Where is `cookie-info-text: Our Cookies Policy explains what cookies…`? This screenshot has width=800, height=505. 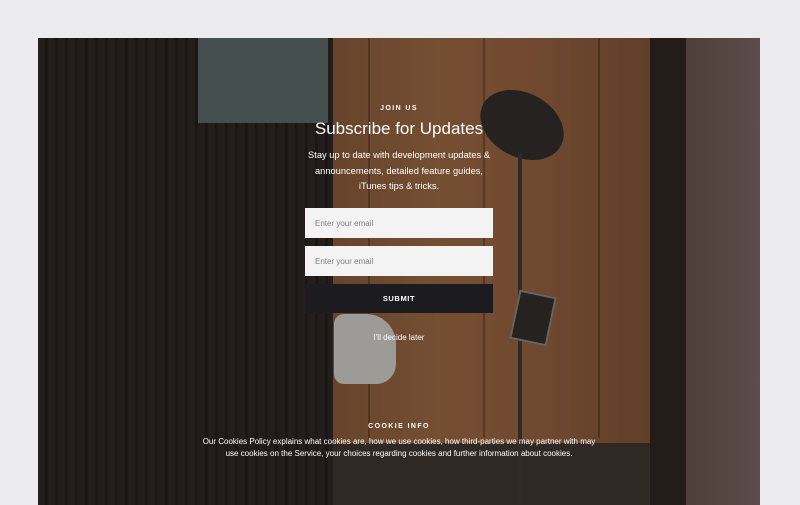 cookie-info-text: Our Cookies Policy explains what cookies… is located at coordinates (399, 447).